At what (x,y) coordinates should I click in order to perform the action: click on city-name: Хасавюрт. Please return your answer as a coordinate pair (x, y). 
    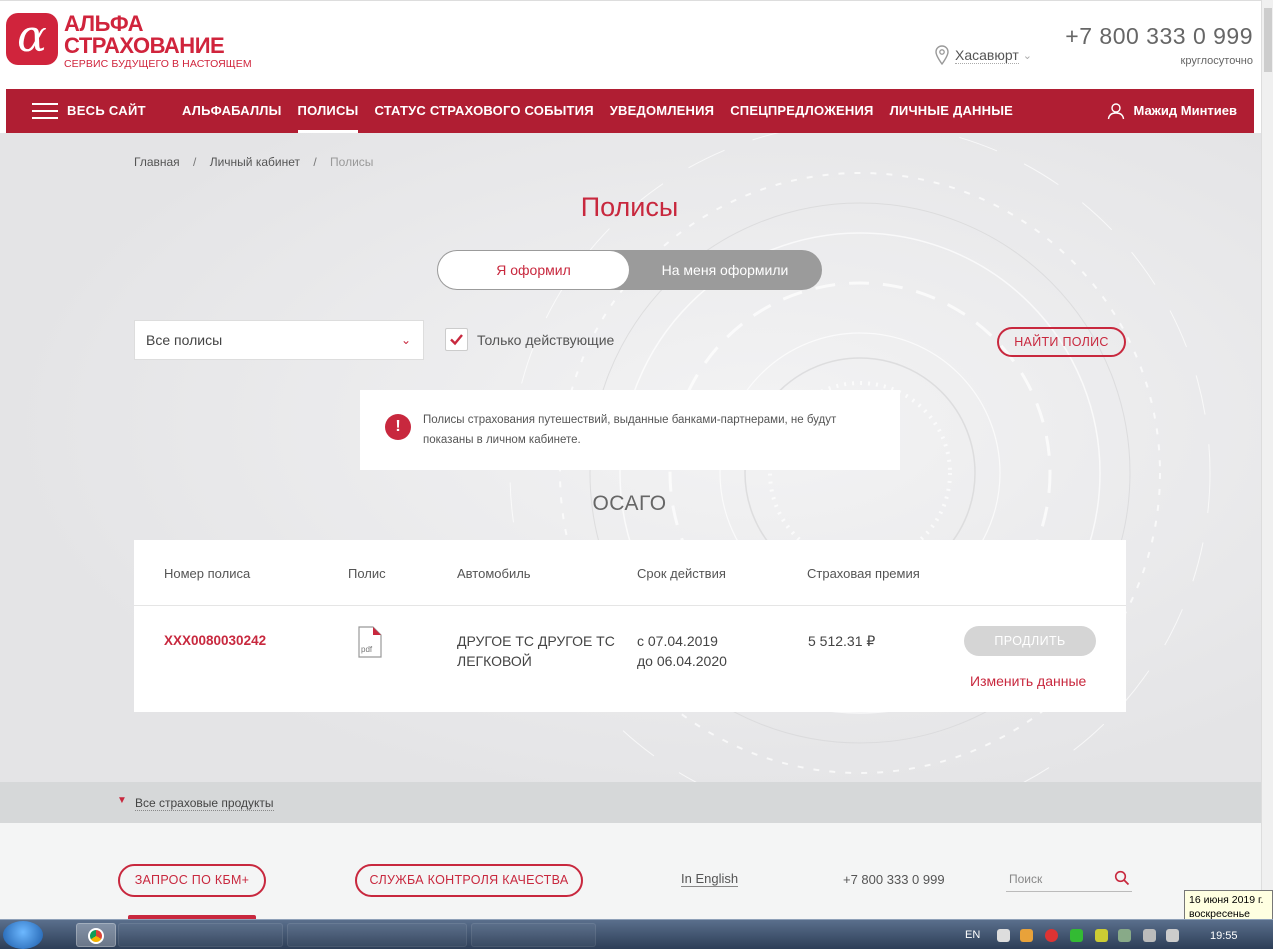
    Looking at the image, I should click on (987, 55).